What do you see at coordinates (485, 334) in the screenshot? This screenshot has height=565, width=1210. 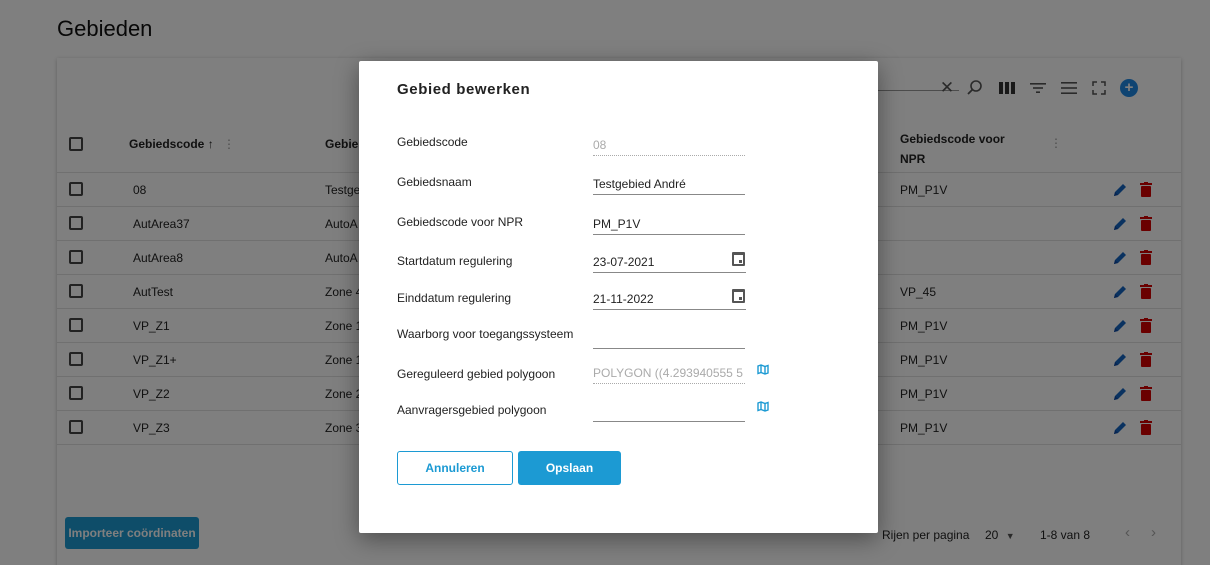 I see `deposit-label: Waarborg voor toegangssysteem` at bounding box center [485, 334].